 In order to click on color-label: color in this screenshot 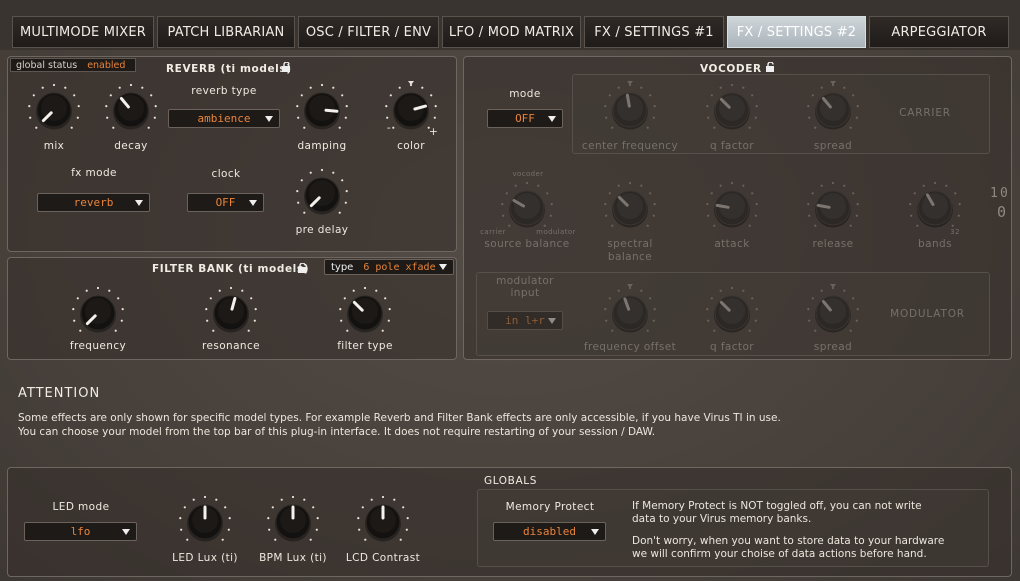, I will do `click(411, 146)`.